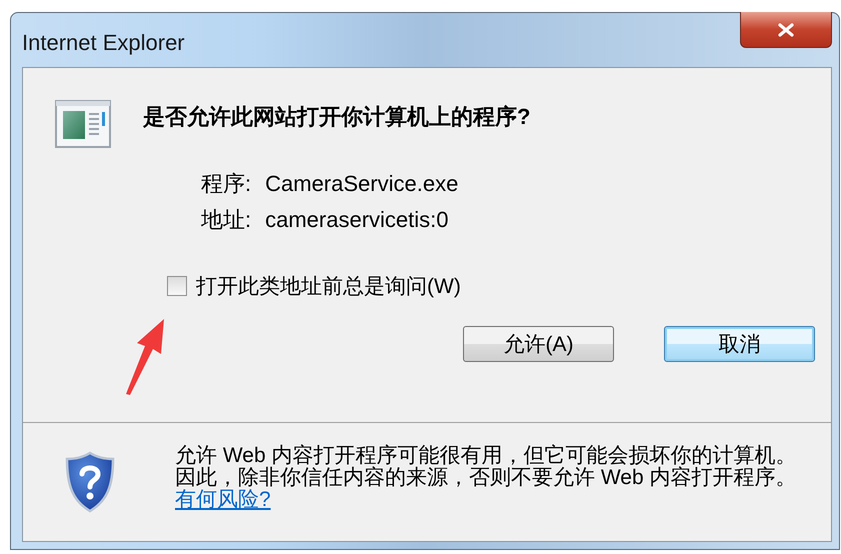  Describe the element at coordinates (226, 220) in the screenshot. I see `detail-label: 地址:` at that location.